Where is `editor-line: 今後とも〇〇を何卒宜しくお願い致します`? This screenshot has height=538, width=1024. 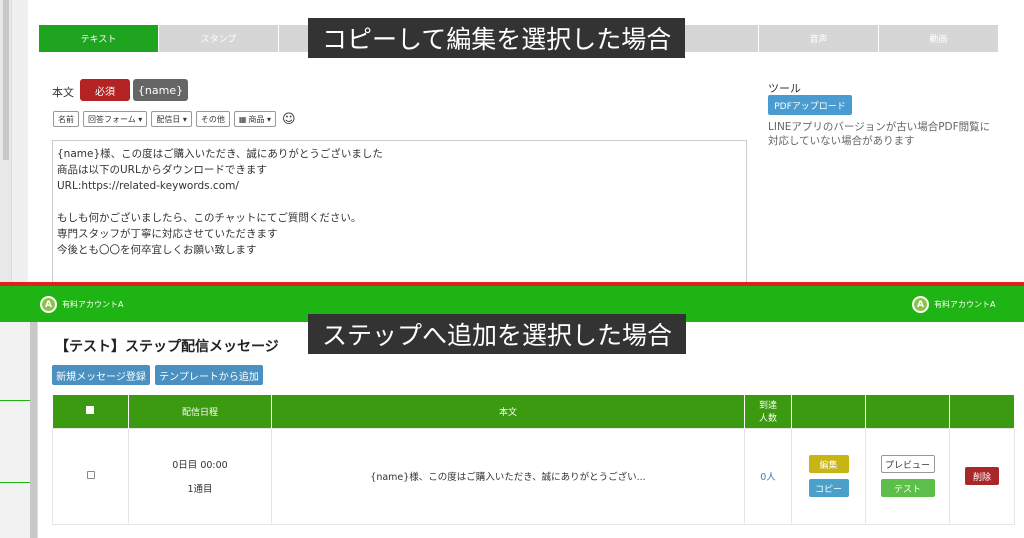
editor-line: 今後とも〇〇を何卒宜しくお願い致します is located at coordinates (157, 250).